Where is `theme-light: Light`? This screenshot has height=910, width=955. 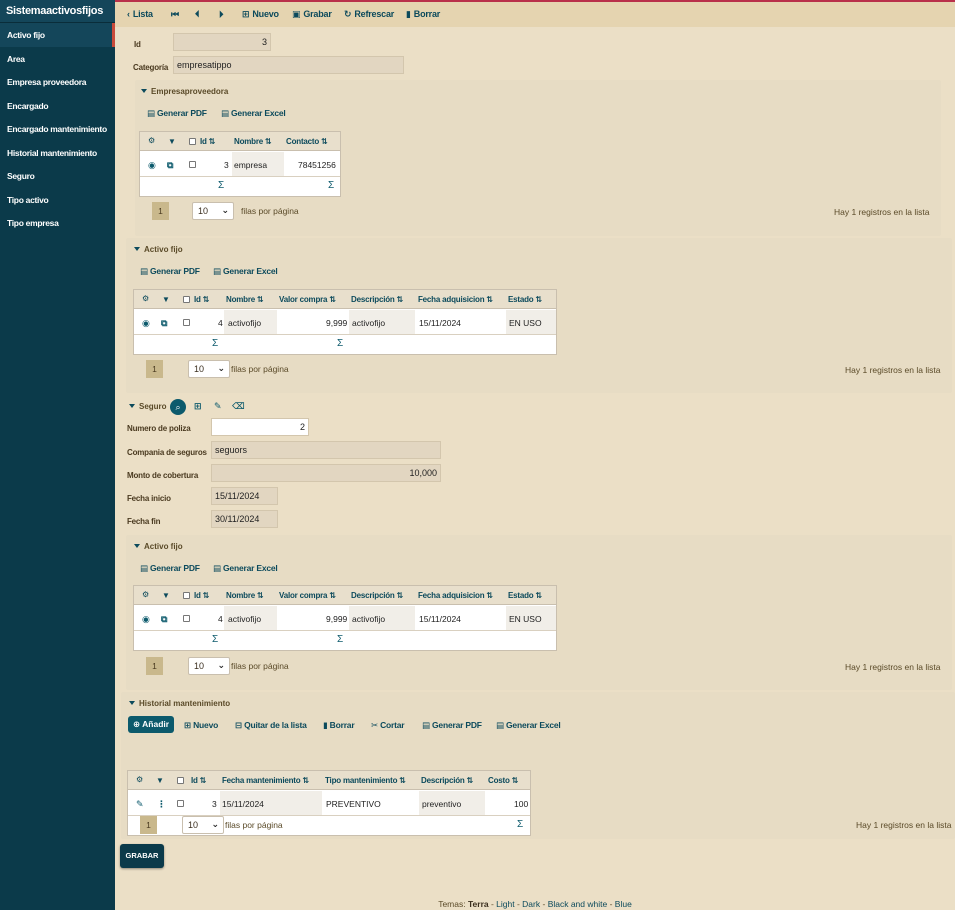 theme-light: Light is located at coordinates (505, 904).